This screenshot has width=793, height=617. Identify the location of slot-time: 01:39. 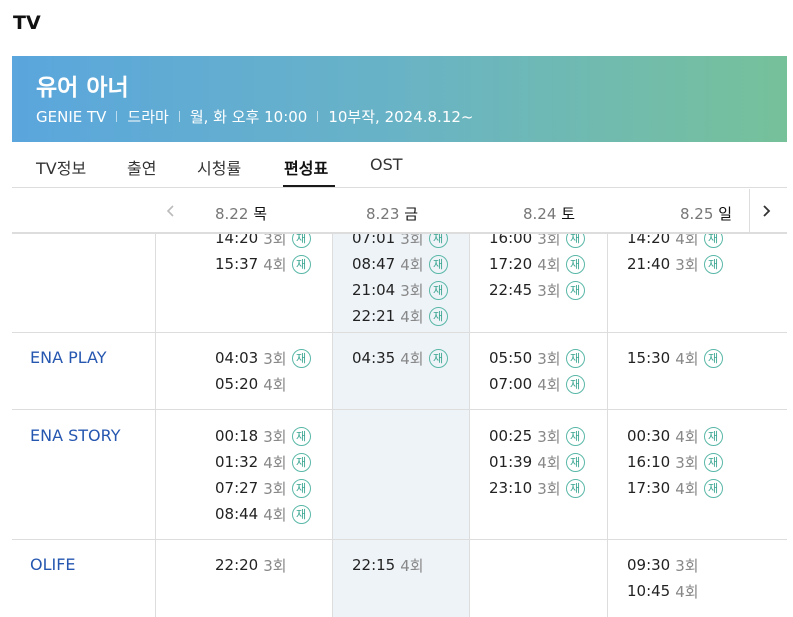
(511, 462).